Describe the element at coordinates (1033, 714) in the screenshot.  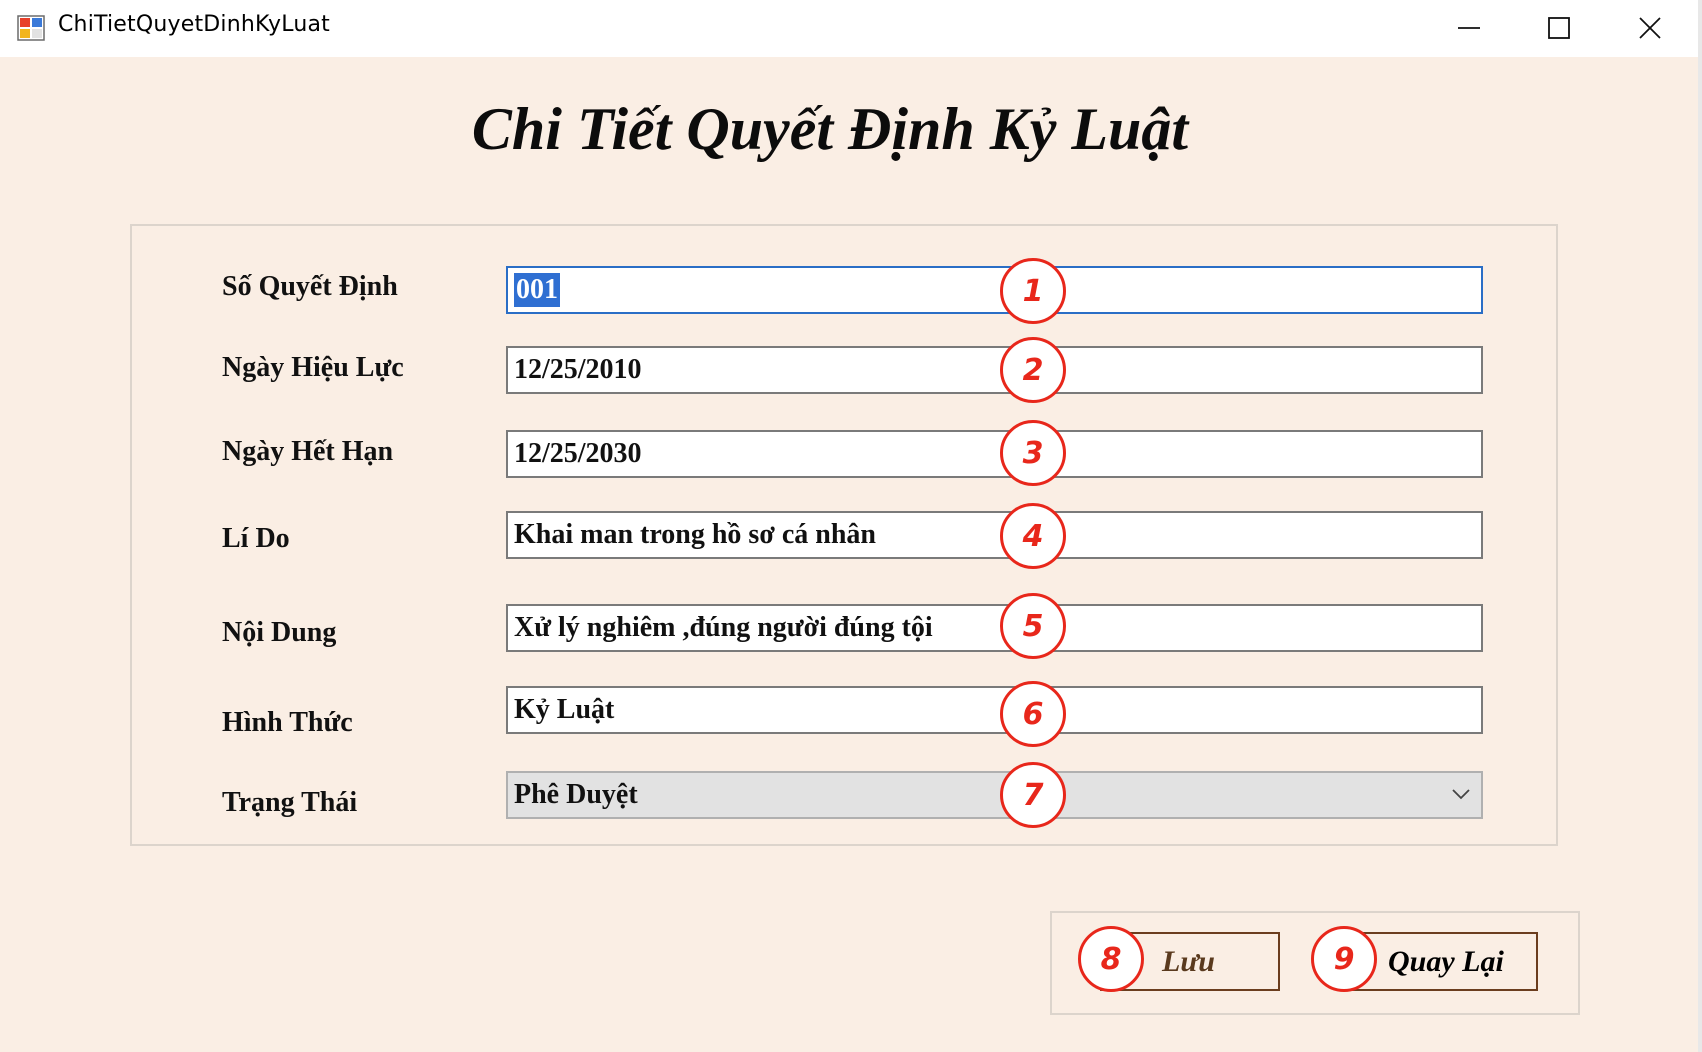
I see `annotation-marker-6: 6` at that location.